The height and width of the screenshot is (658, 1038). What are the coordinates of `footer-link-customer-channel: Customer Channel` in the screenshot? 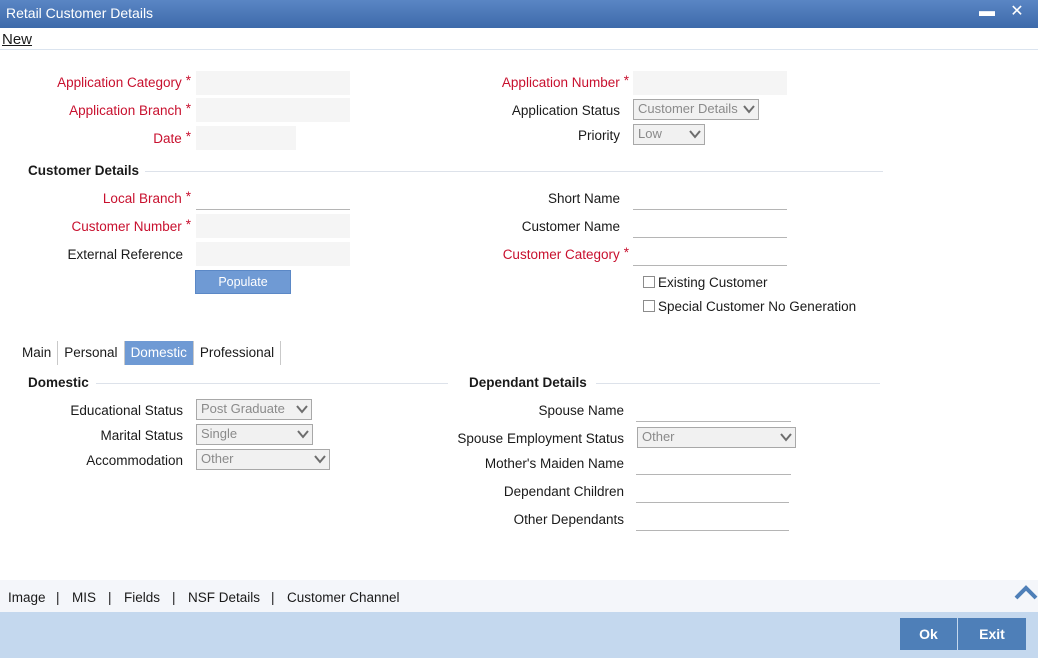 It's located at (343, 597).